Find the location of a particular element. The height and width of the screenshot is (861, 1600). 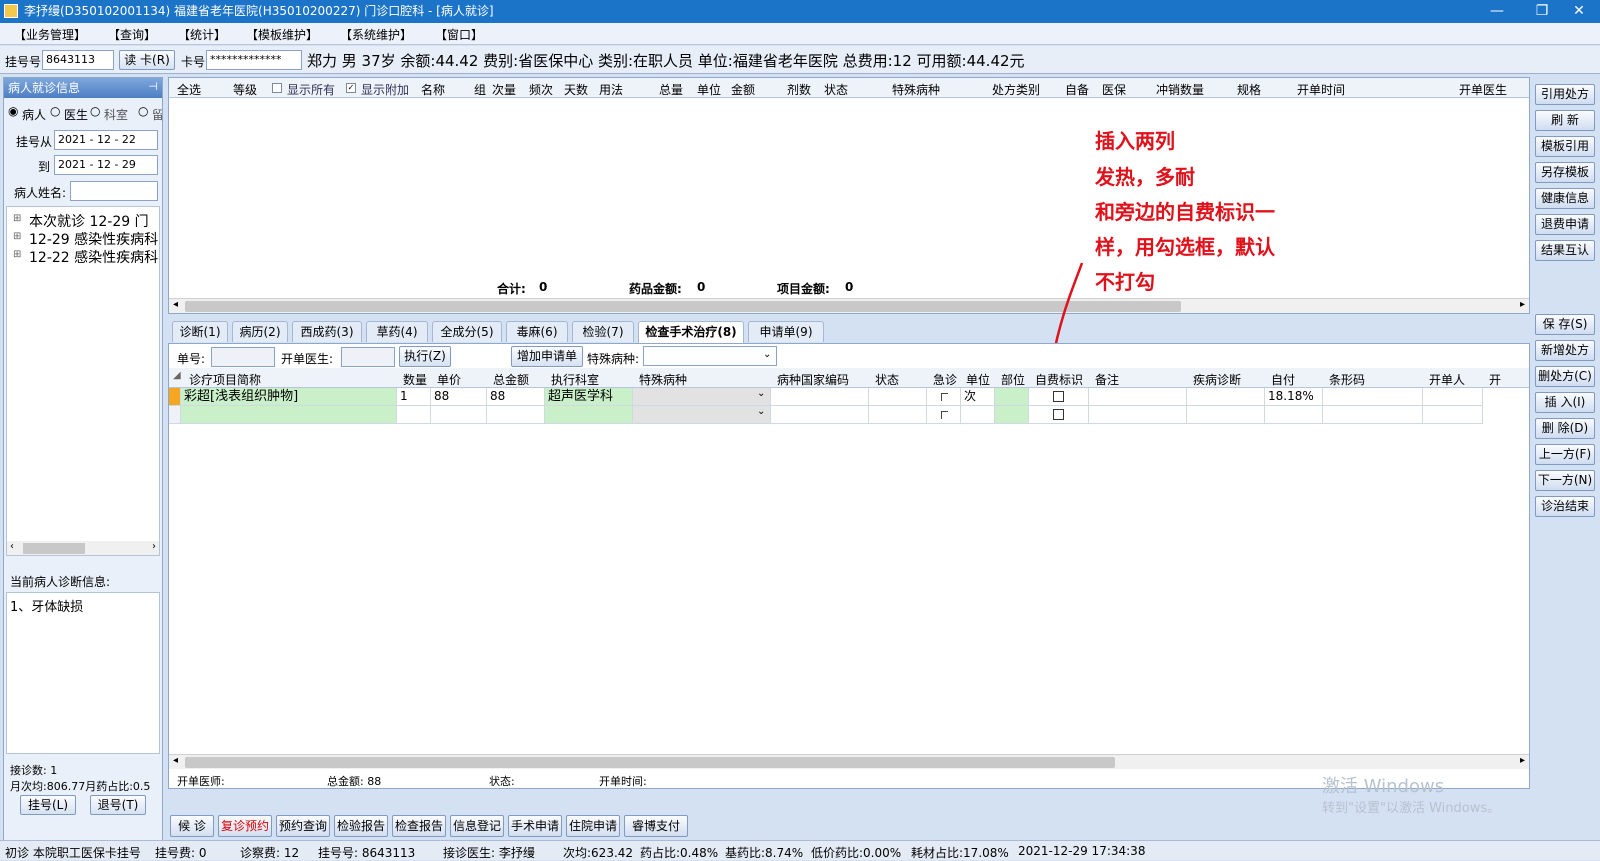

show-all-label: 显示所有 is located at coordinates (311, 89).